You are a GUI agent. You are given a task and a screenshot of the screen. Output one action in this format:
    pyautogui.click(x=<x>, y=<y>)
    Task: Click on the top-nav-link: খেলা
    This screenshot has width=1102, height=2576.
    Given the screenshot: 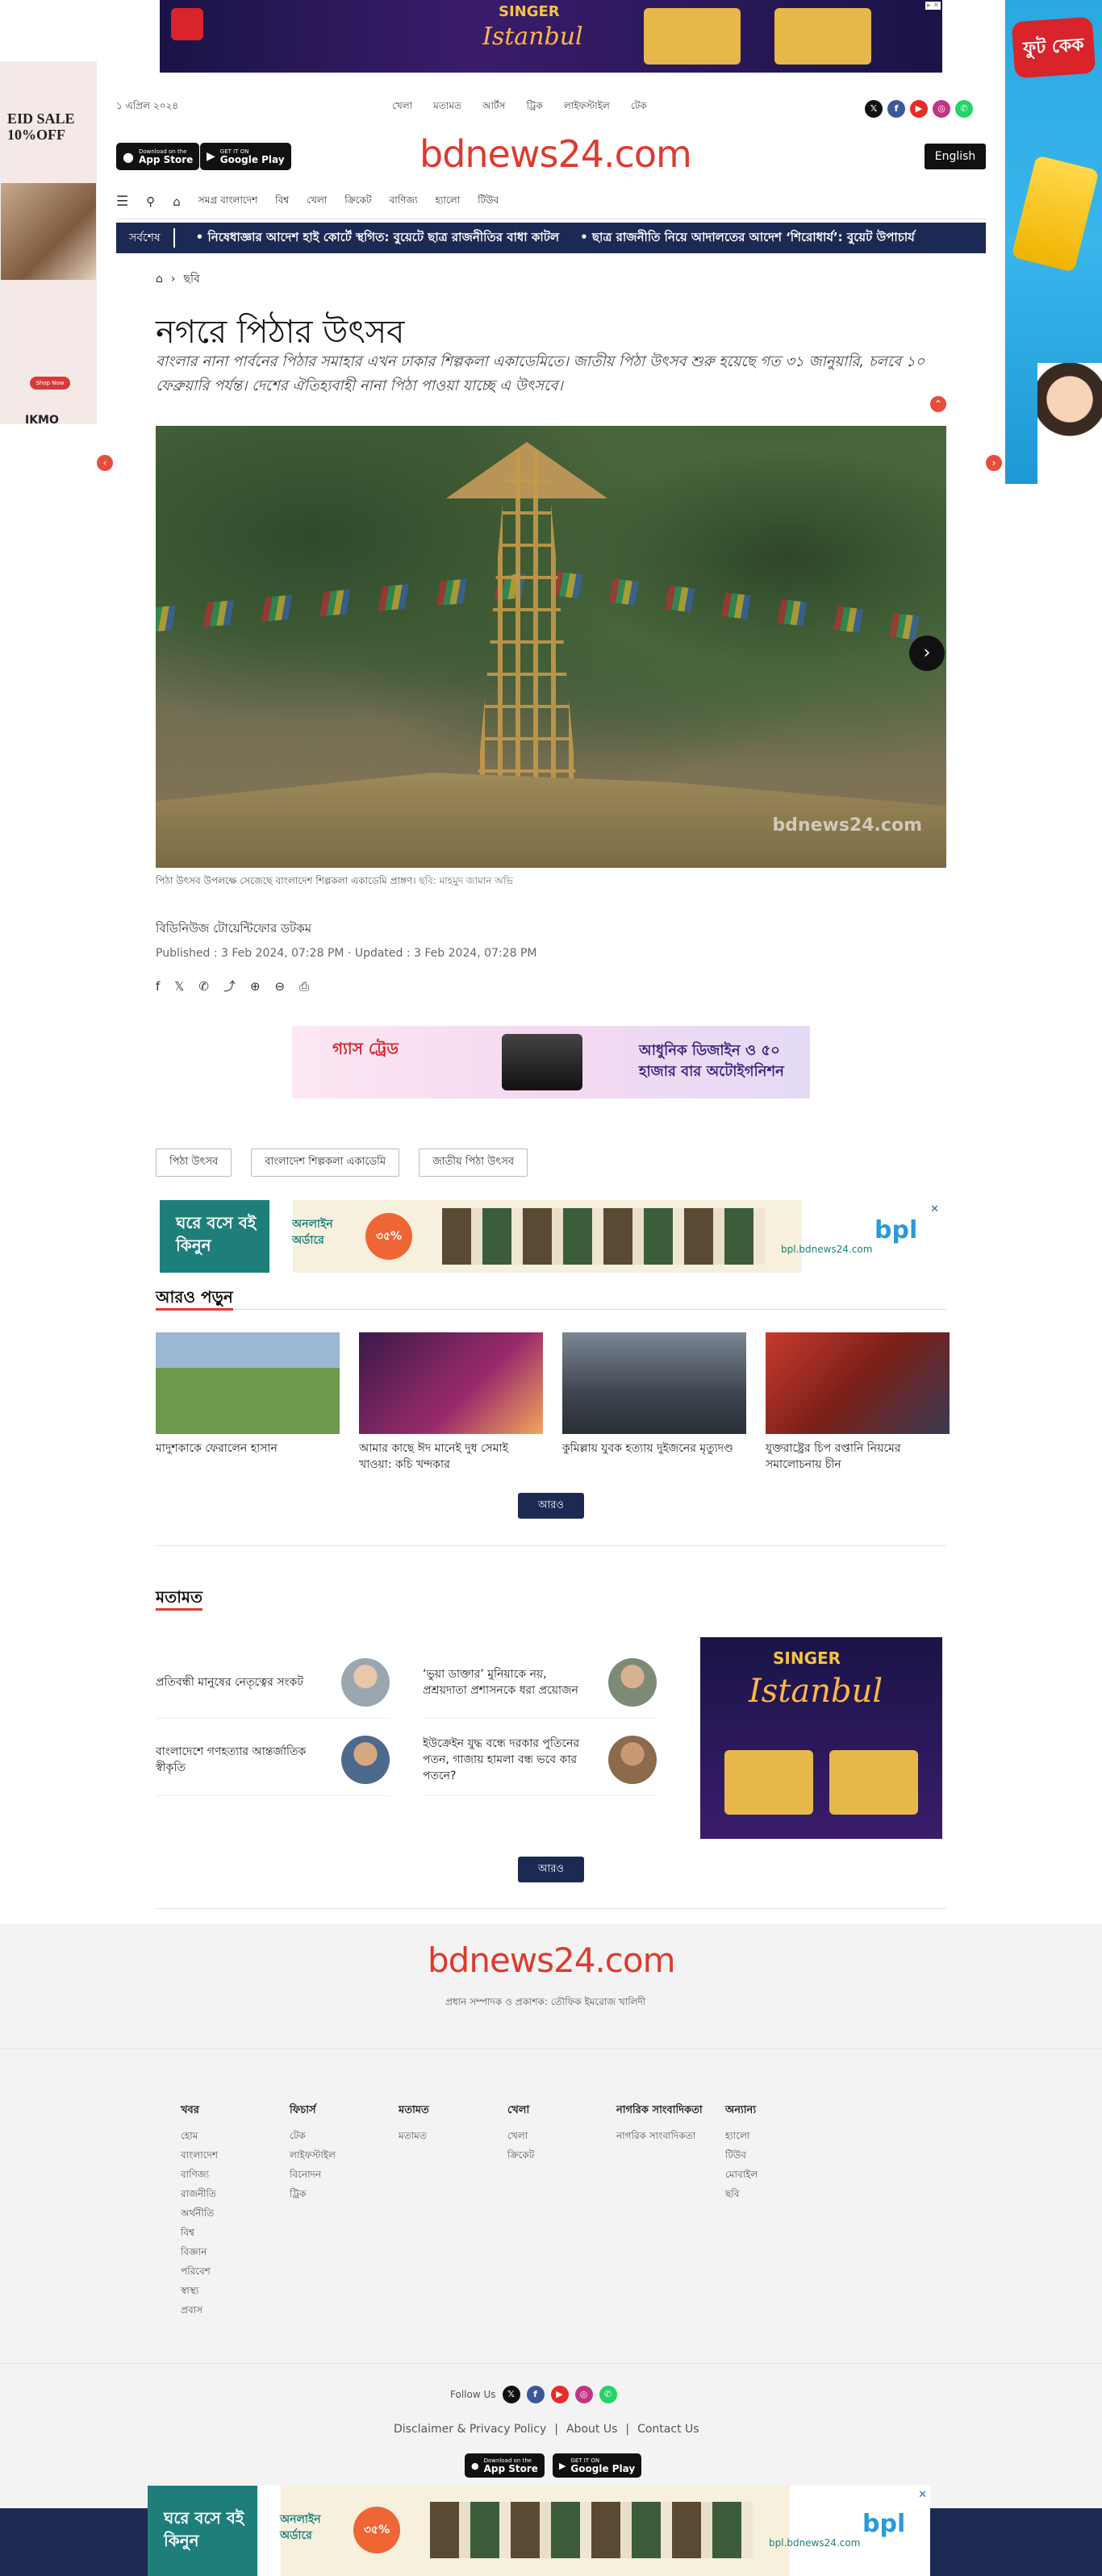 What is the action you would take?
    pyautogui.click(x=402, y=107)
    